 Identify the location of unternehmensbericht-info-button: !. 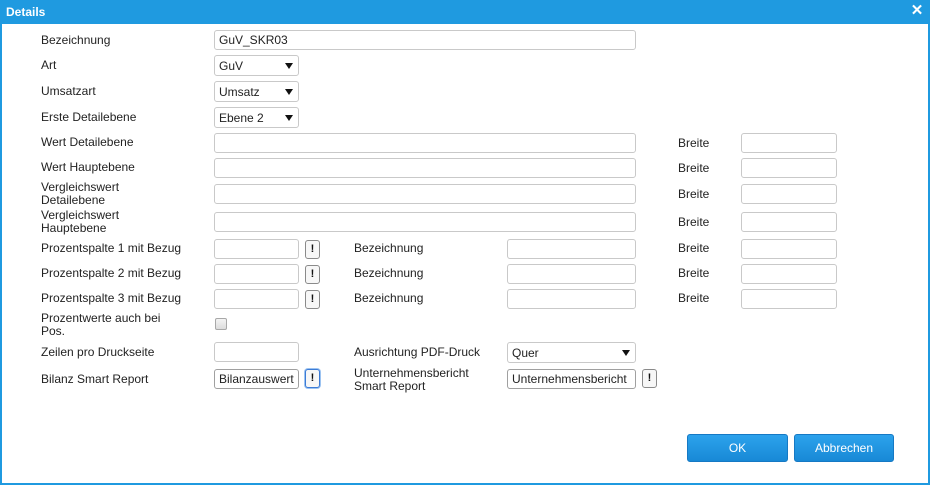
(649, 378).